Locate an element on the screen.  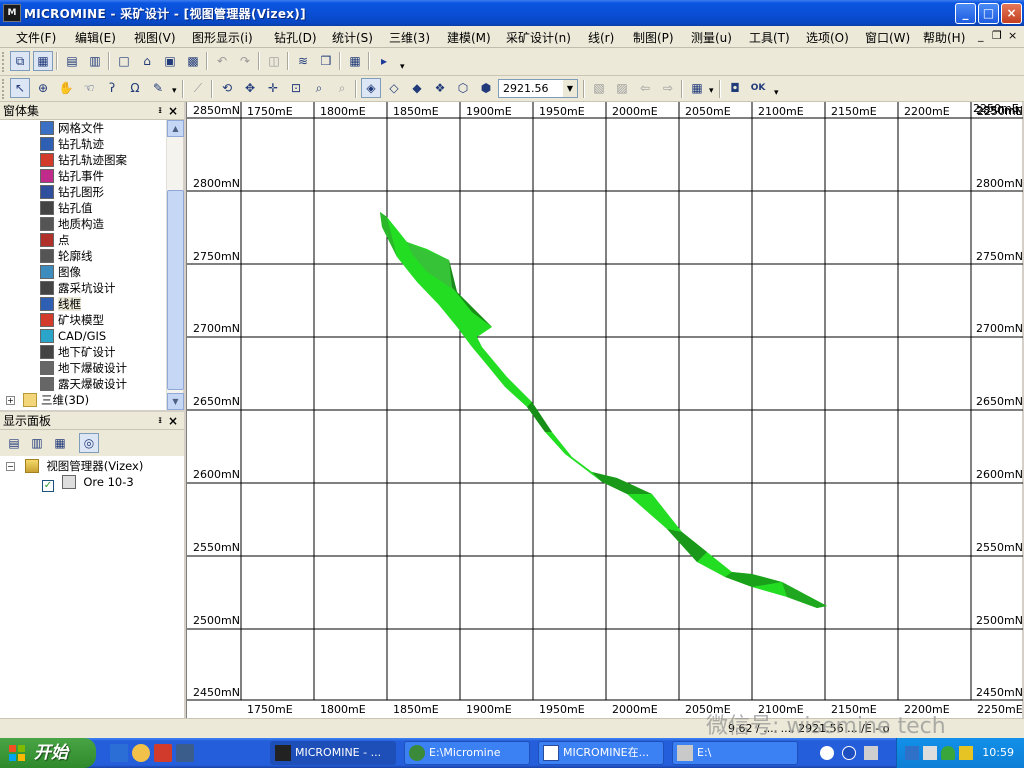
layer-visible-checkbox: ✓ is located at coordinates (48, 486).